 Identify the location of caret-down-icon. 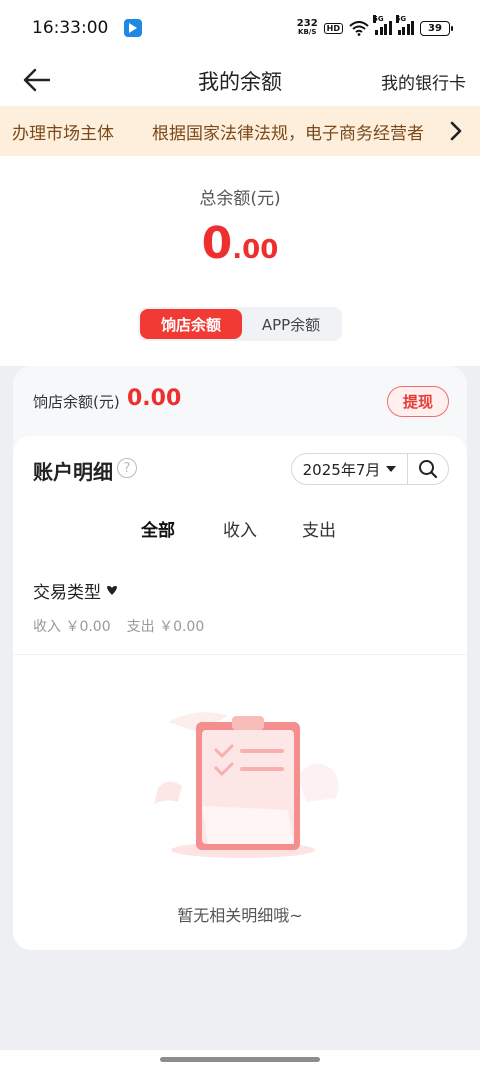
(391, 469).